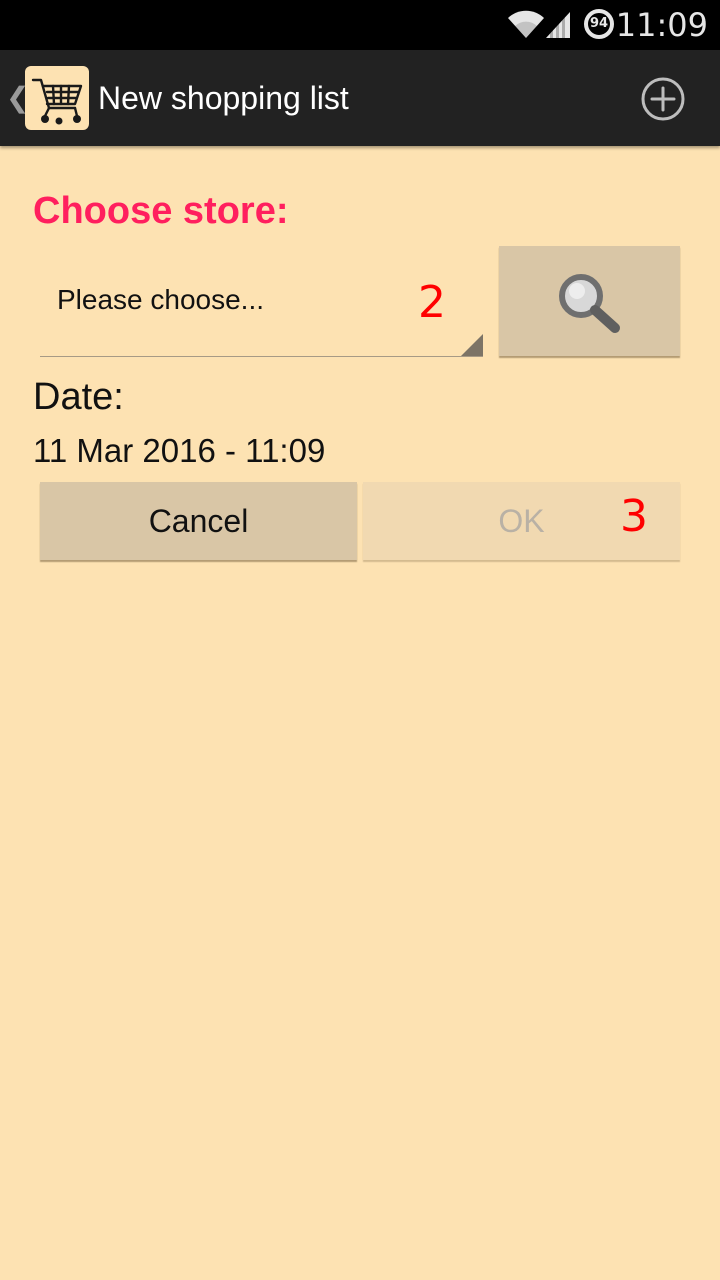 The image size is (720, 1280). Describe the element at coordinates (360, 25) in the screenshot. I see `status-bar: 94 11:09` at that location.